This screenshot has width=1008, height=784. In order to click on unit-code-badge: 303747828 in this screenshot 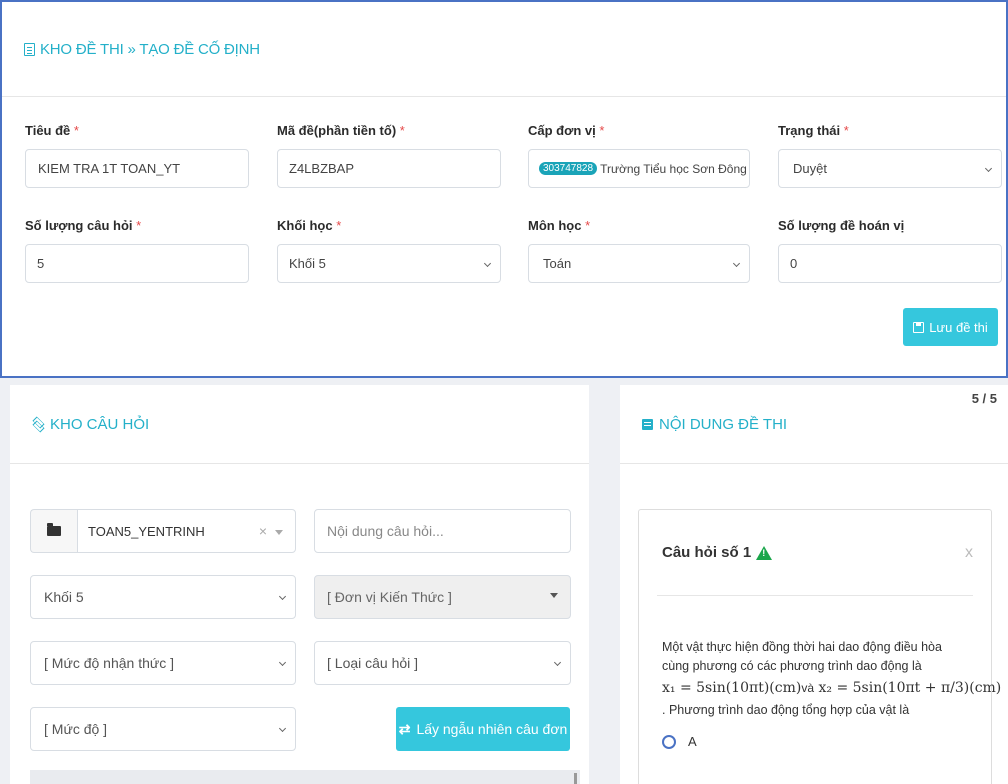, I will do `click(568, 168)`.